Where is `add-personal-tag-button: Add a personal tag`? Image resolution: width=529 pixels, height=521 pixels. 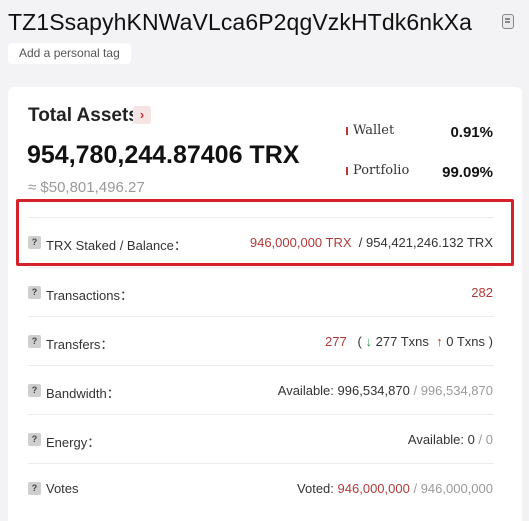
add-personal-tag-button: Add a personal tag is located at coordinates (69, 53).